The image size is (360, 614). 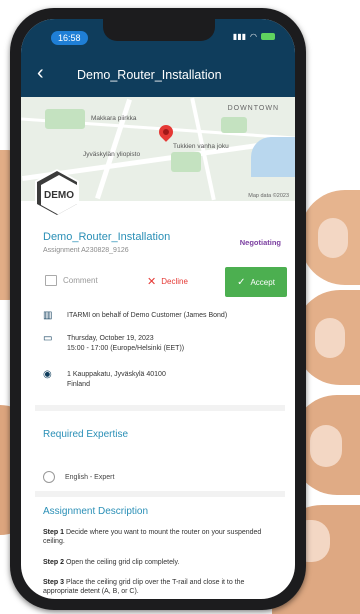 I want to click on app-bar: ‹ Demo_Router_Installation, so click(x=158, y=75).